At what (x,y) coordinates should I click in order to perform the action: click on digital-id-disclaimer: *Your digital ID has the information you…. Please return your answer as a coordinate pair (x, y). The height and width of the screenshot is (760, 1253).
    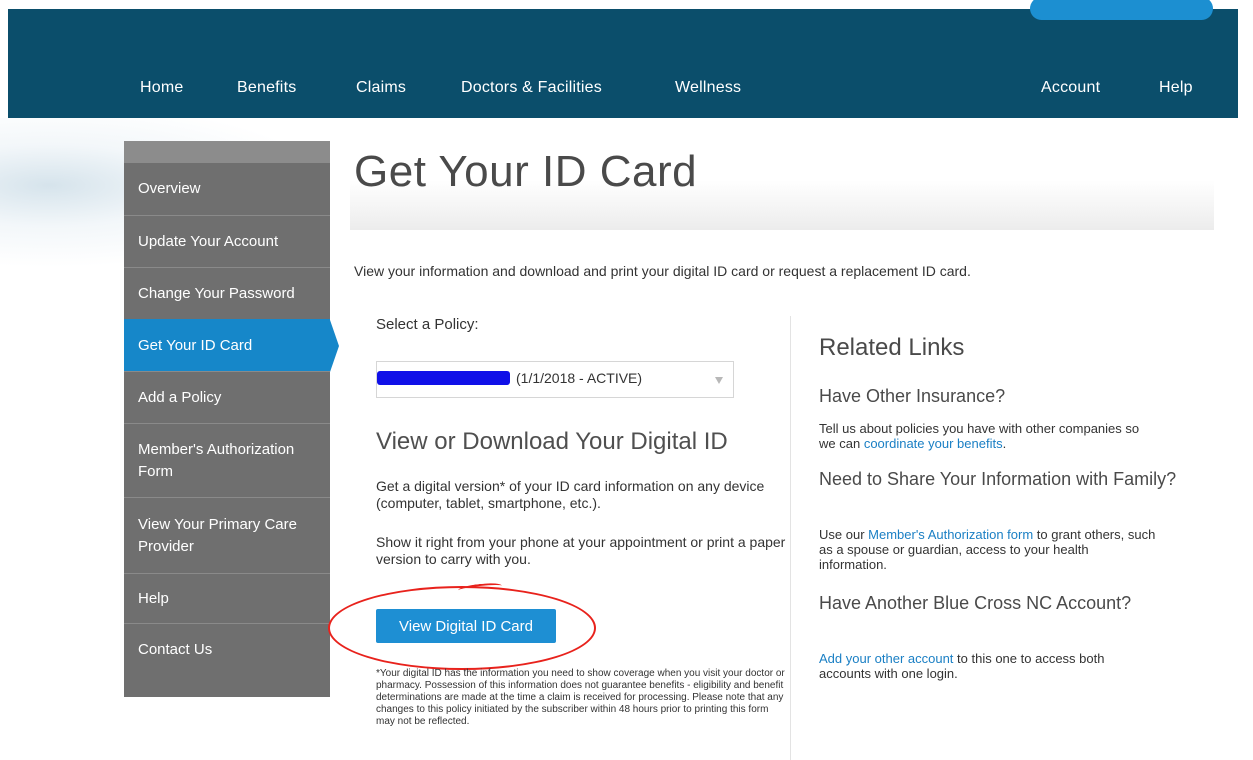
    Looking at the image, I should click on (580, 697).